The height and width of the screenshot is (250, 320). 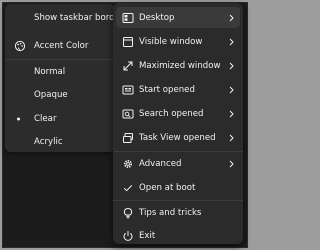 I want to click on submenu-item-normal: Normal, so click(x=60, y=71).